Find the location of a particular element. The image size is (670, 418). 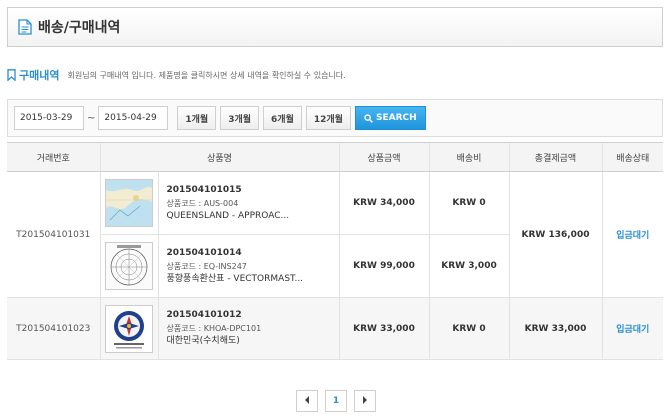

caret-right-icon is located at coordinates (365, 401).